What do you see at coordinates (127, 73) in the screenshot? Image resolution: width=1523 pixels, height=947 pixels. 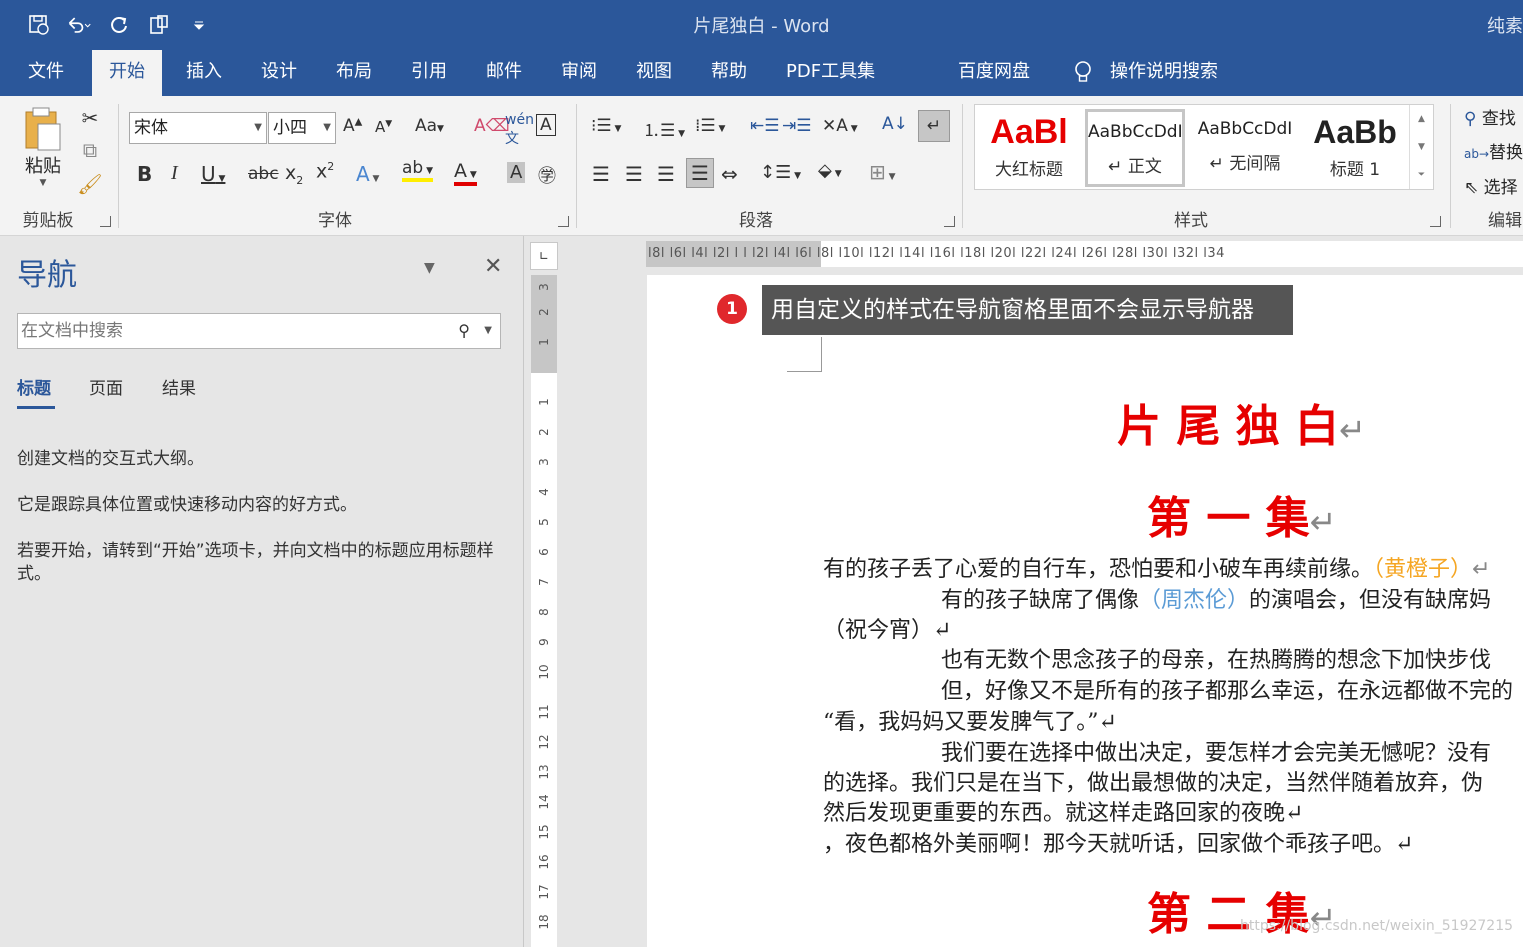 I see `tab-home: 开始` at bounding box center [127, 73].